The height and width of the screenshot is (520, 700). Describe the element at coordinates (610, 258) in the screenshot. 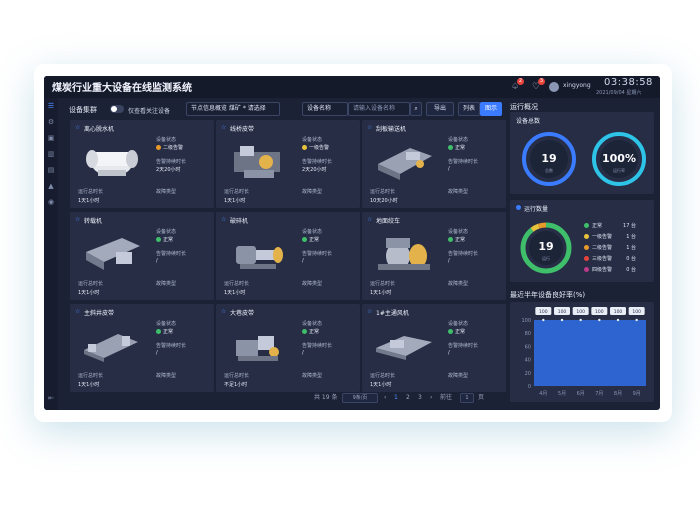

I see `legend-item: 三级告警 0 台` at that location.